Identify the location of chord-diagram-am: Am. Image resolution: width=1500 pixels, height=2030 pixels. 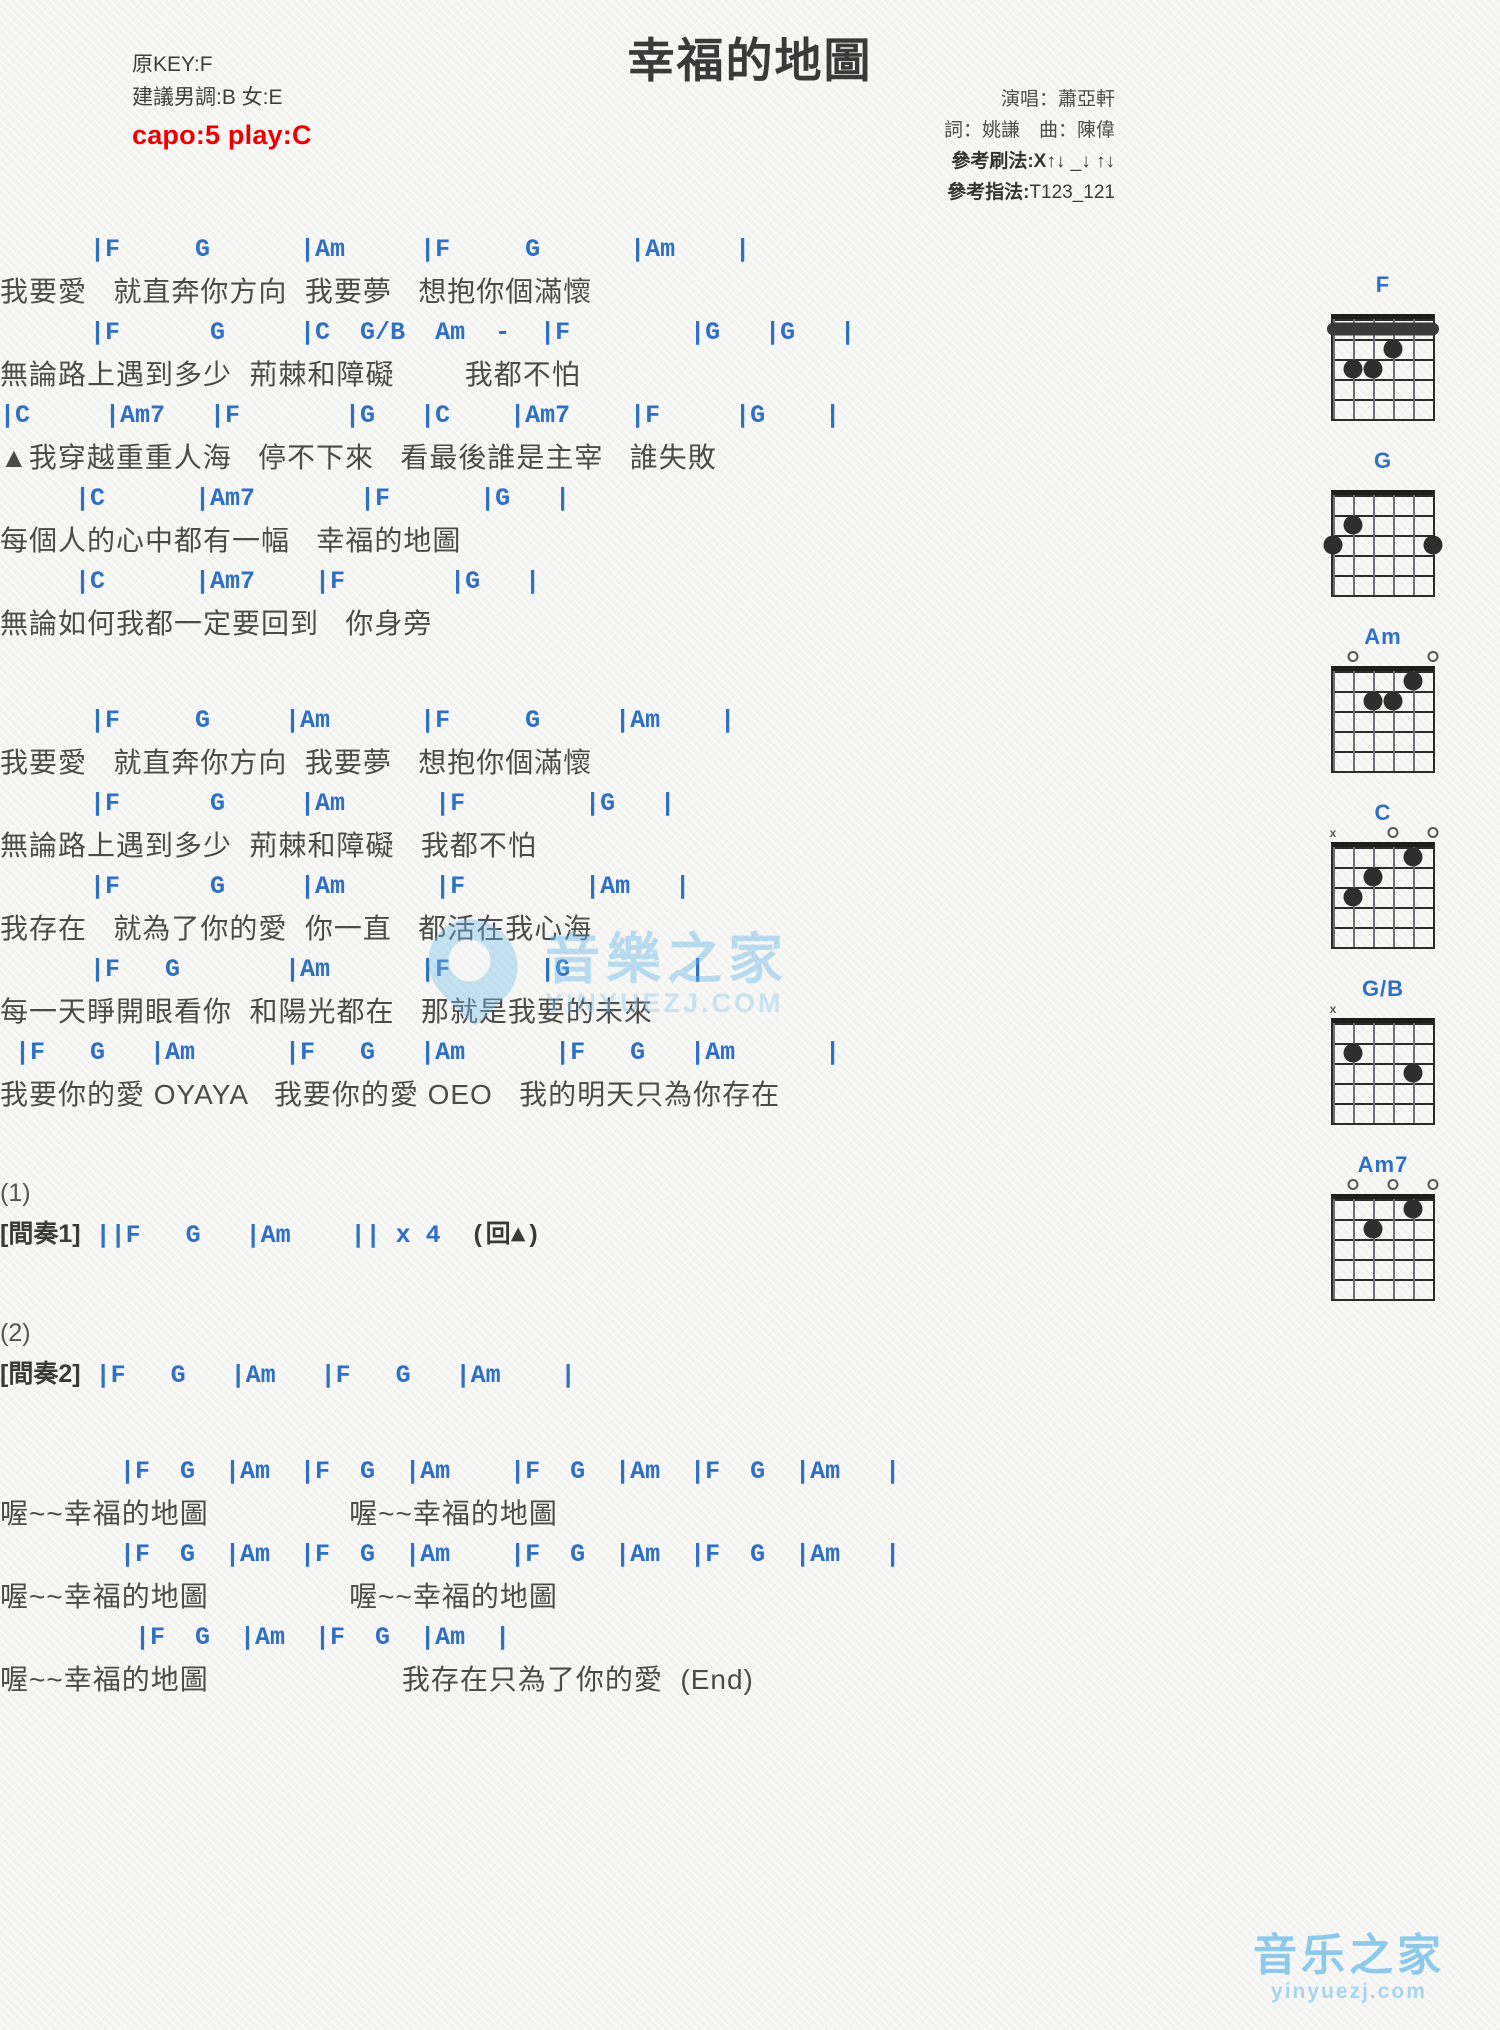
(1383, 699).